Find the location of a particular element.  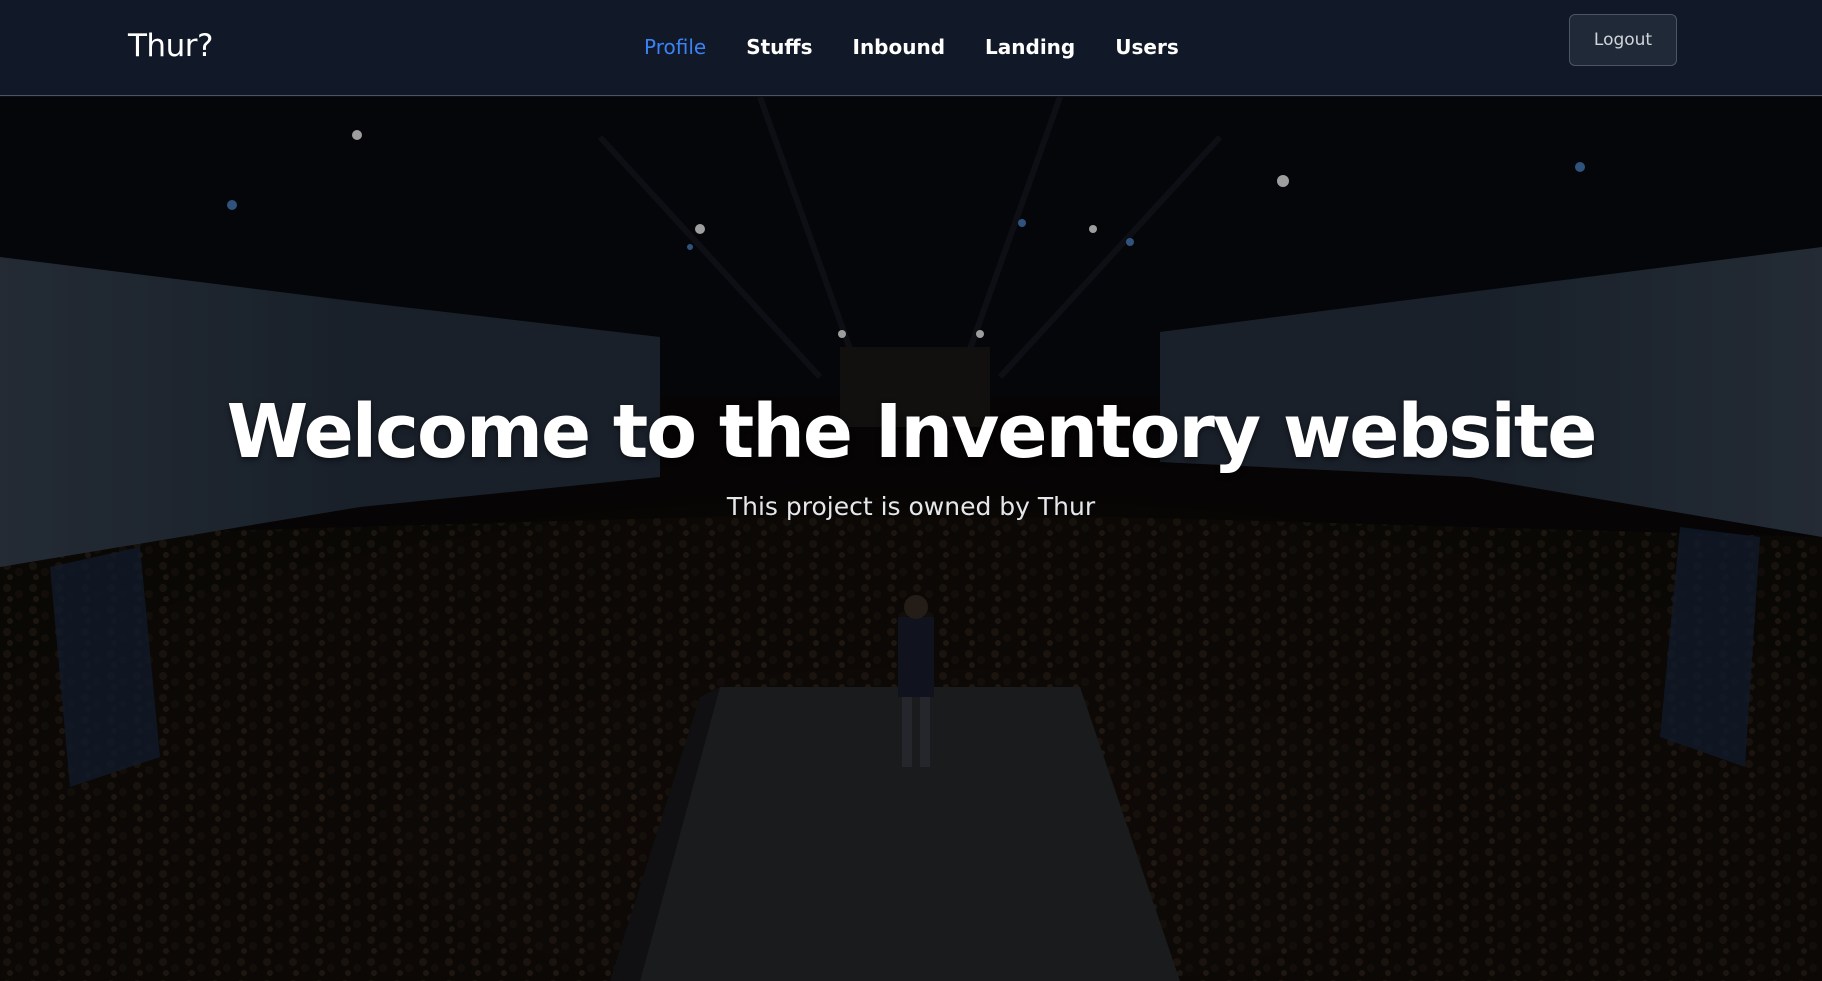

logout-button: Logout is located at coordinates (1623, 40).